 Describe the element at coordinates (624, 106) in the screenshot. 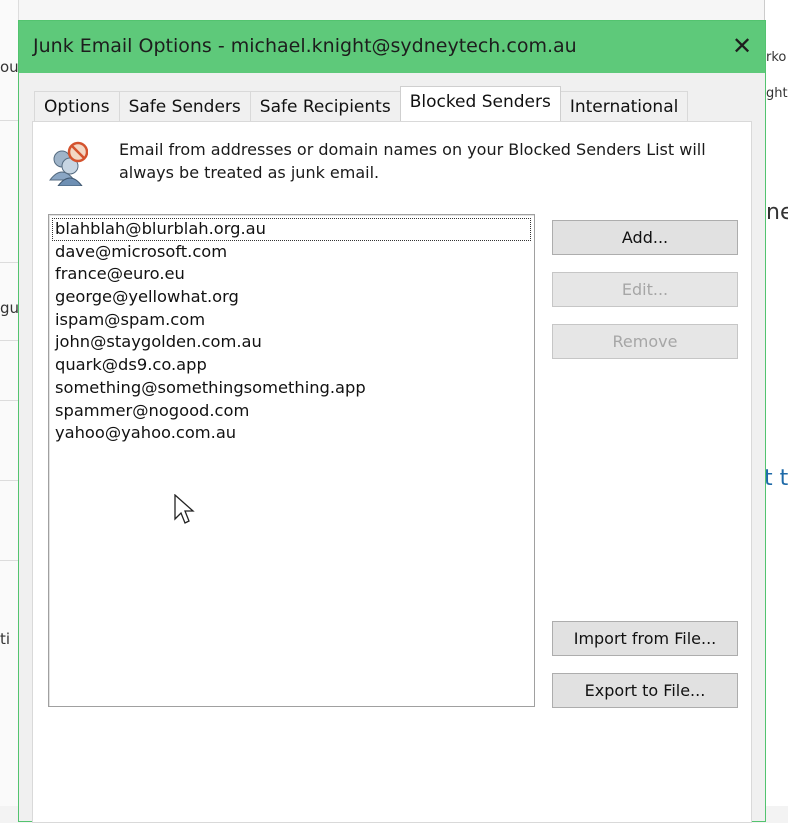

I see `tab-international: International` at that location.